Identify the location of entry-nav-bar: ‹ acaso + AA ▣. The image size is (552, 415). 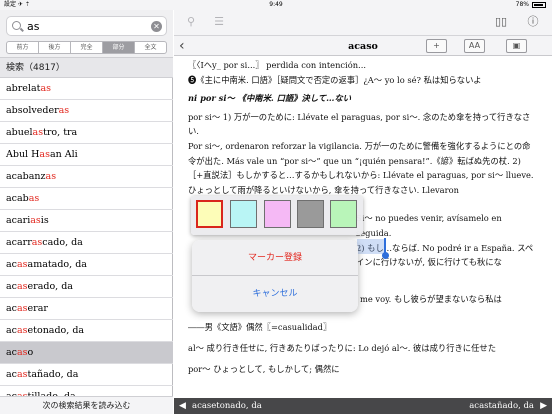
(363, 45).